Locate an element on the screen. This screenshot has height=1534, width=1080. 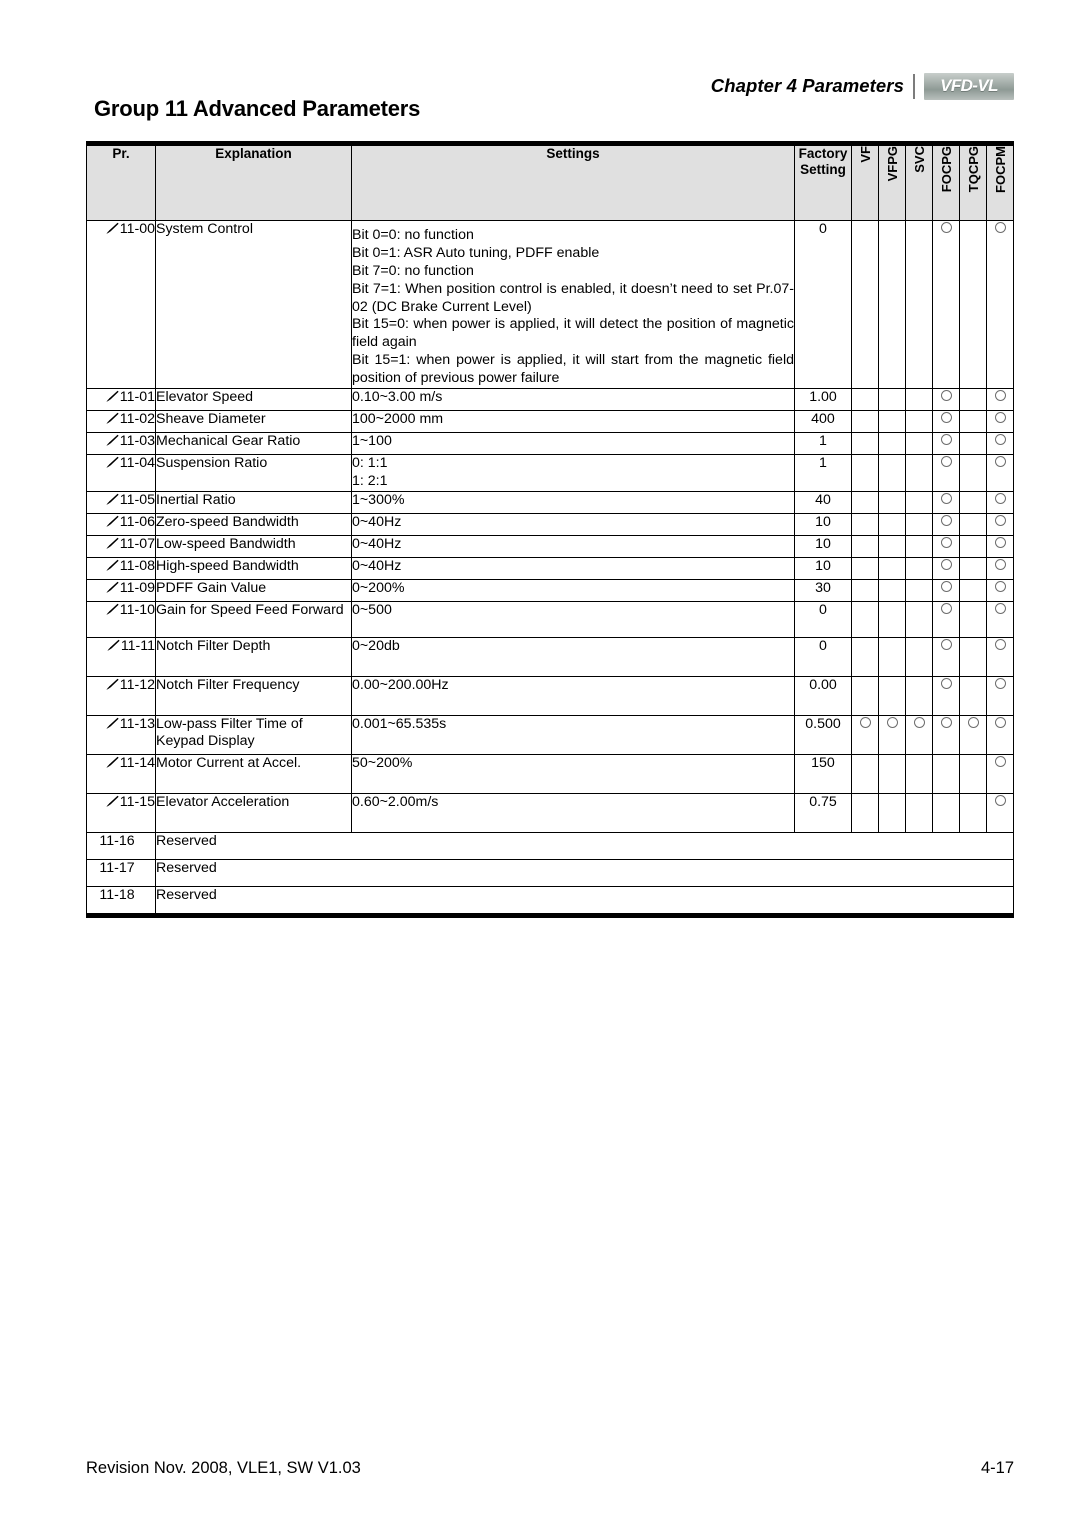
table-row: 11-01 Elevator Speed 0.10~3.00 m/s 1.00 is located at coordinates (550, 400).